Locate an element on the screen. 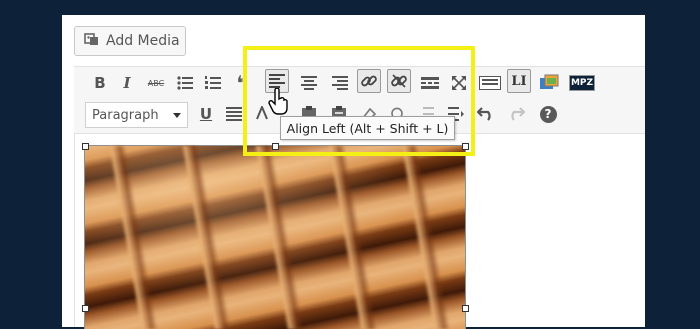  undo-icon is located at coordinates (484, 114).